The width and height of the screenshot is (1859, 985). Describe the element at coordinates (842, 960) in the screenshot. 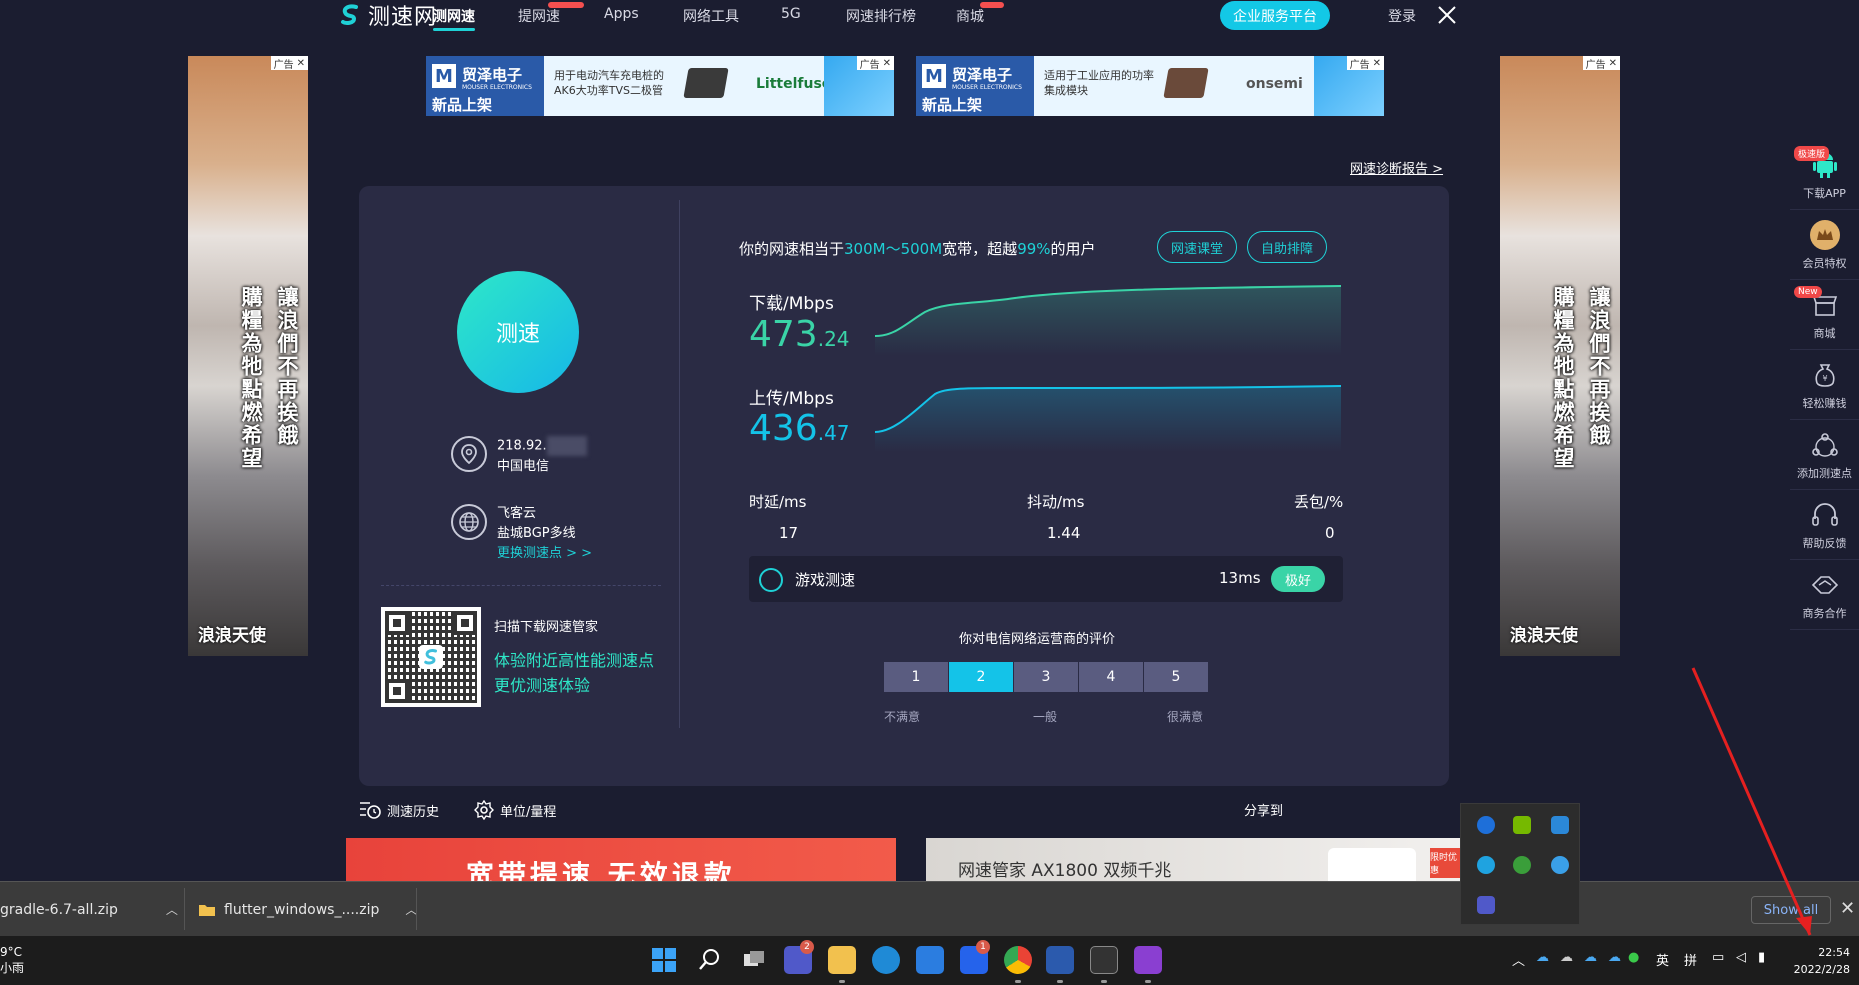

I see `file-explorer-icon` at that location.